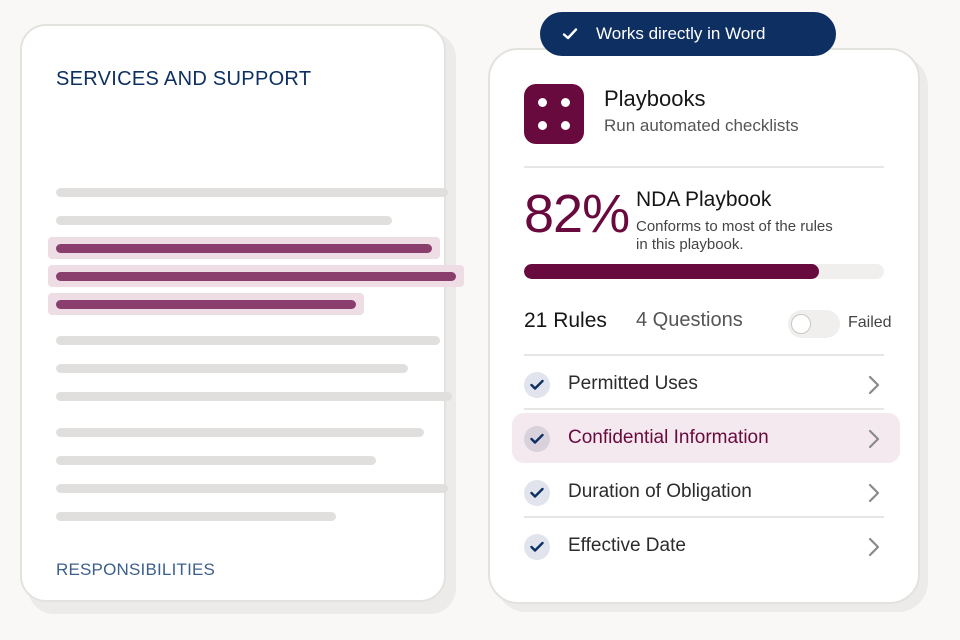 The width and height of the screenshot is (960, 640). I want to click on rule-row-confidential-information: Confidential Information, so click(706, 438).